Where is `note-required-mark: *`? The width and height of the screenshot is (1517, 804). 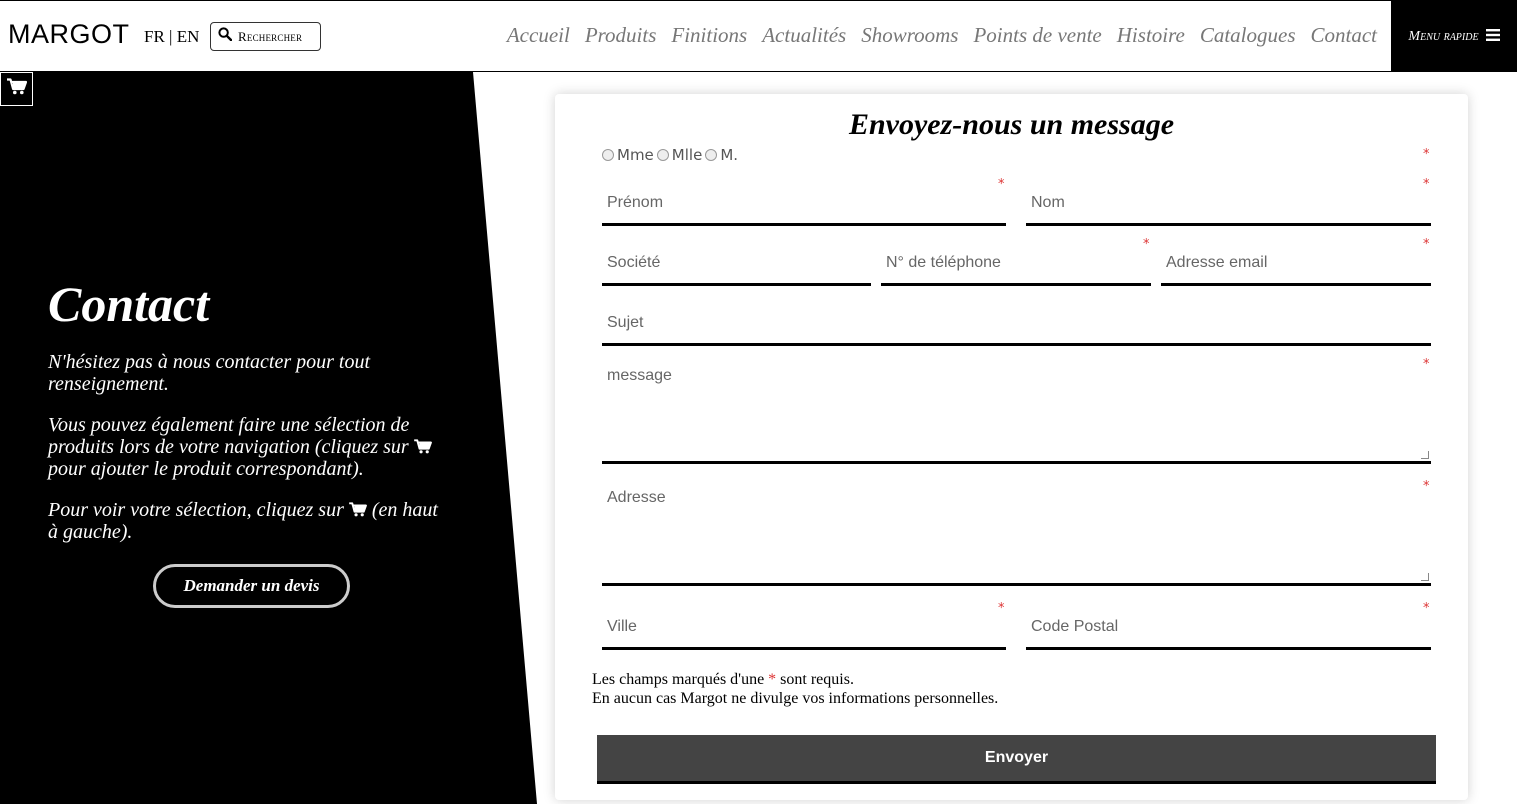
note-required-mark: * is located at coordinates (772, 679).